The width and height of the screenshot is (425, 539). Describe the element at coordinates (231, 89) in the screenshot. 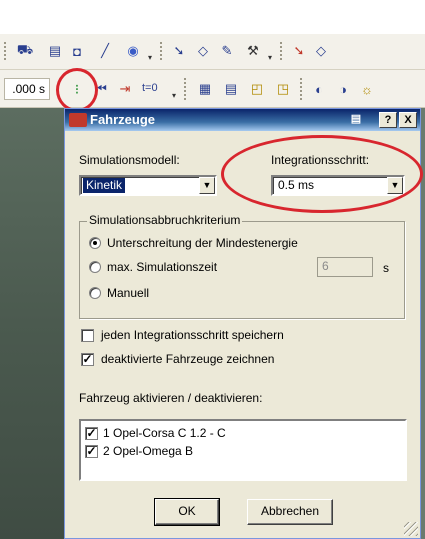

I see `scale-icon: ▤` at that location.